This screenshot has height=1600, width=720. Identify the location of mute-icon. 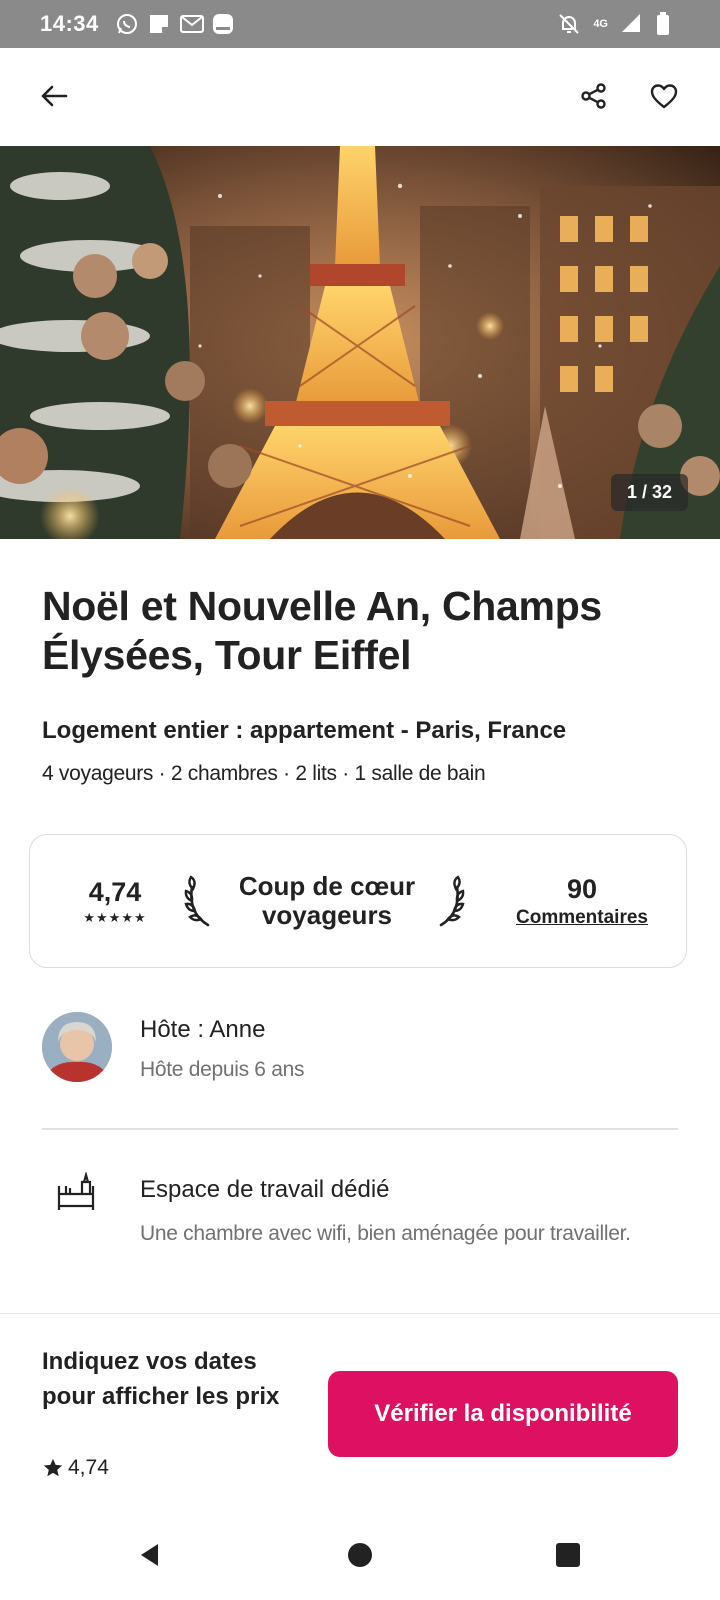
(569, 24).